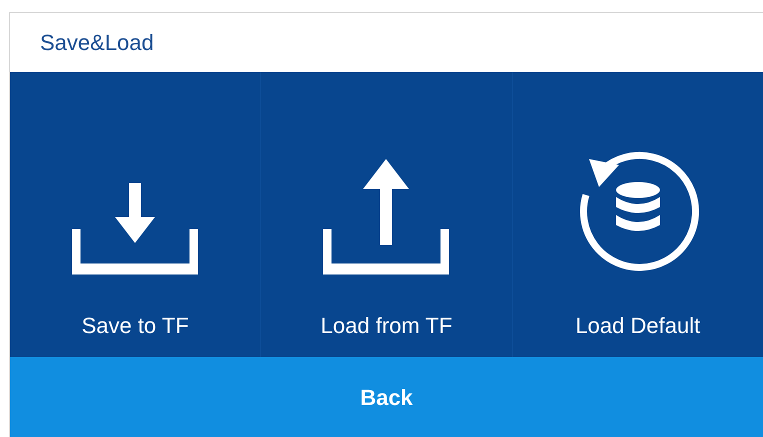  I want to click on tile-label: Load Default, so click(637, 325).